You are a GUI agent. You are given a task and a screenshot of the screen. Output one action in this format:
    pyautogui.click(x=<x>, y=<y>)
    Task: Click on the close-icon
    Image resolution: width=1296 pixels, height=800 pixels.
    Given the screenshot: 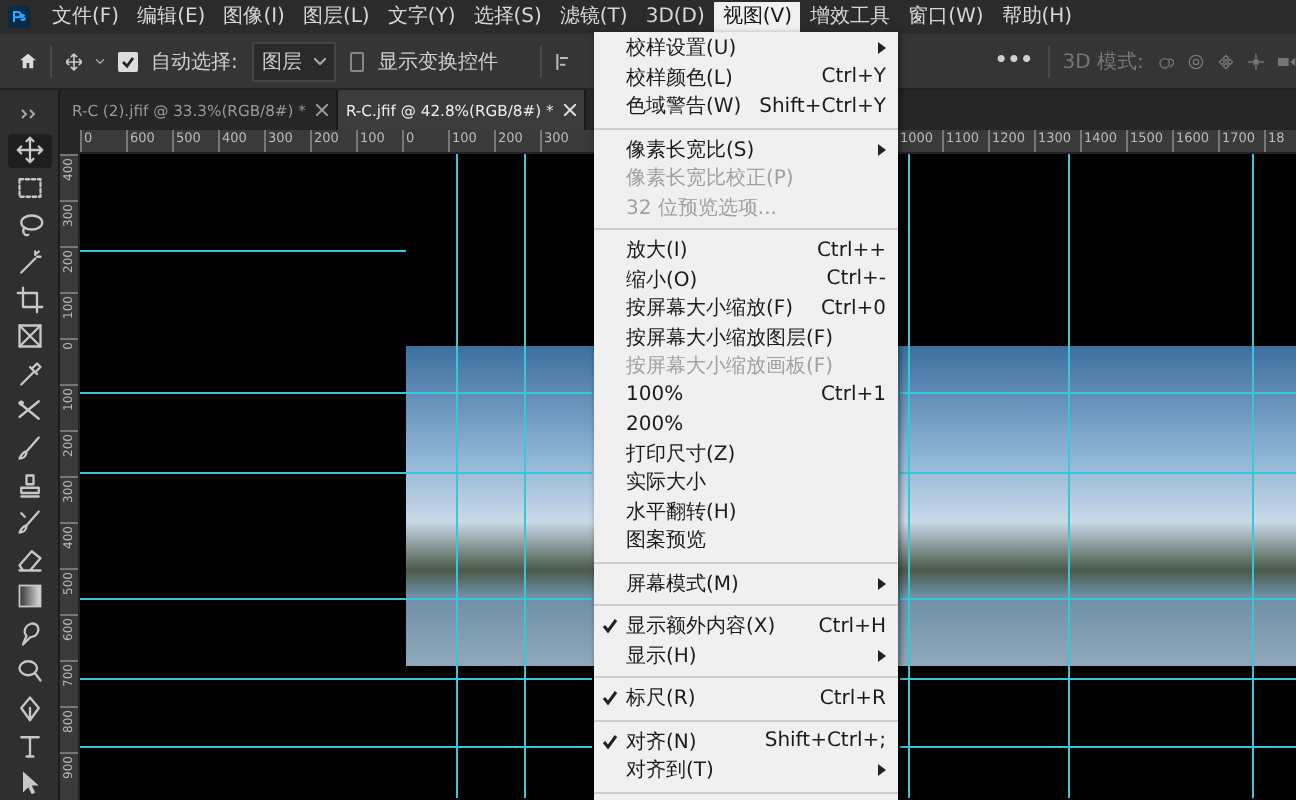 What is the action you would take?
    pyautogui.click(x=321, y=110)
    